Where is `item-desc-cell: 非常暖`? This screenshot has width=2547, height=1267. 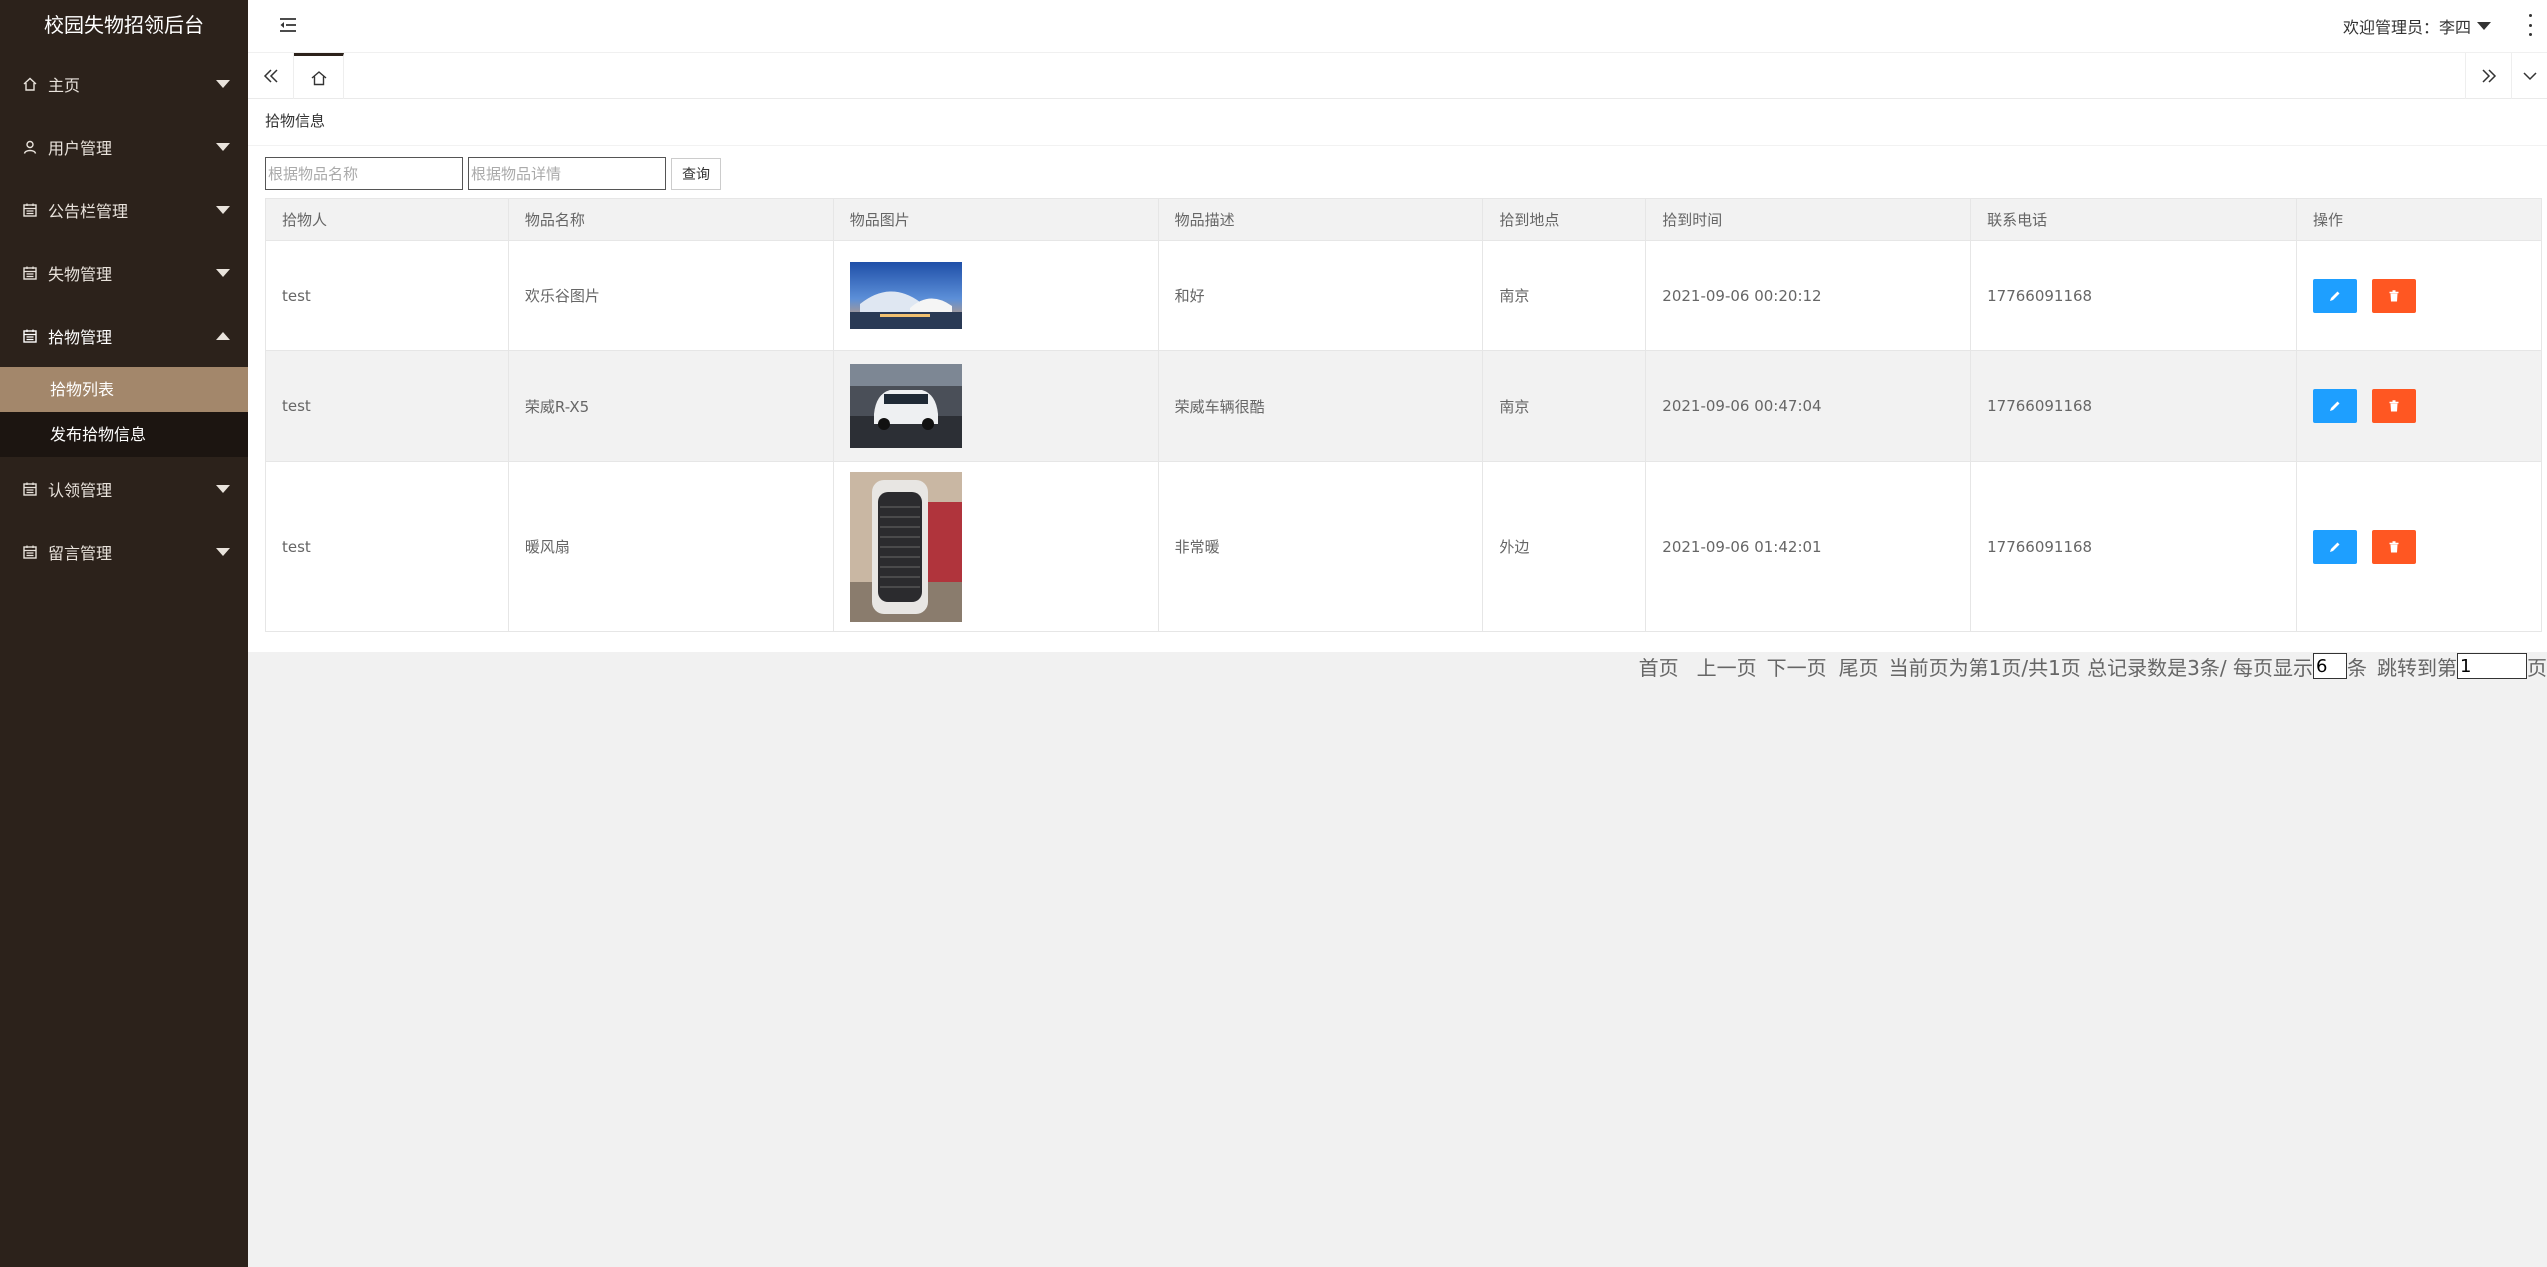 item-desc-cell: 非常暖 is located at coordinates (1320, 546).